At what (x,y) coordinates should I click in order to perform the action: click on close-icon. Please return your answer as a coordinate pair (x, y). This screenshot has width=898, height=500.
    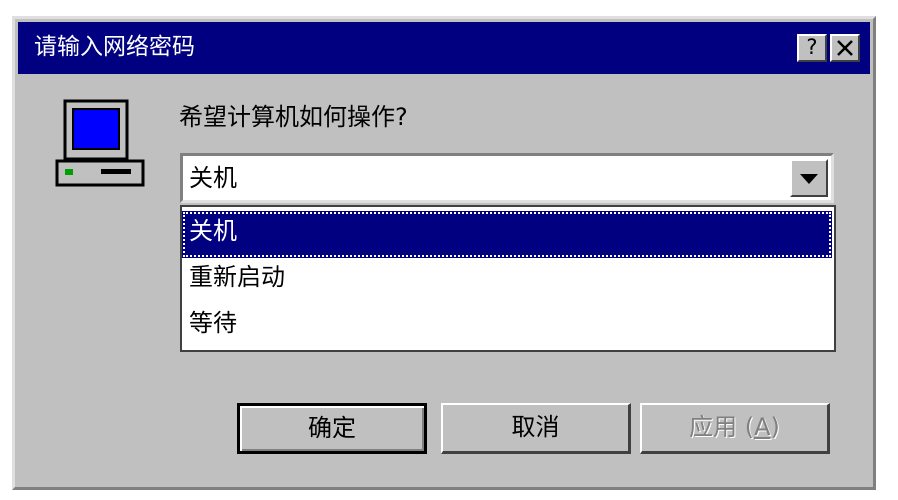
    Looking at the image, I should click on (845, 48).